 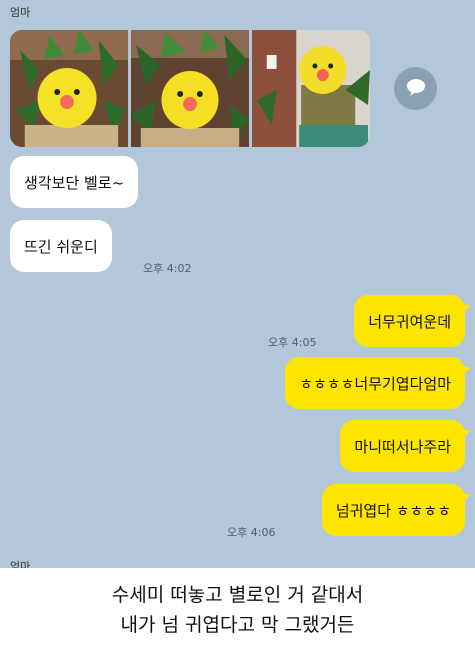 What do you see at coordinates (237, 625) in the screenshot?
I see `caption-line: 내가 넘 귀엽다고 막 그랬거든` at bounding box center [237, 625].